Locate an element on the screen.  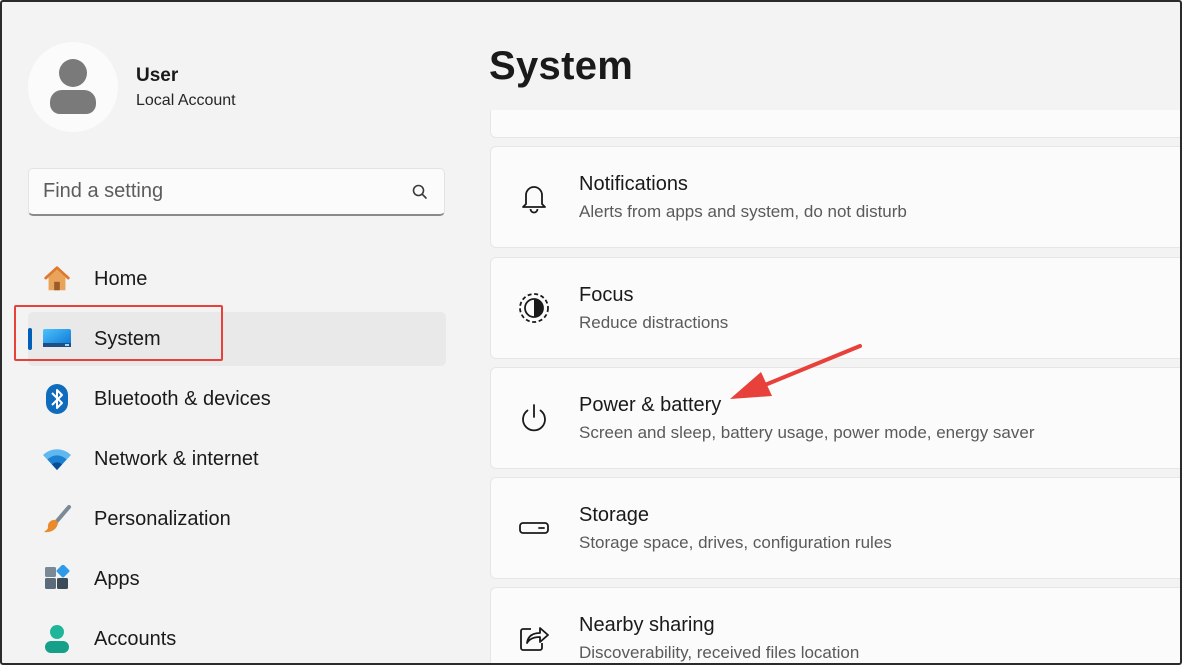
search-box is located at coordinates (236, 192).